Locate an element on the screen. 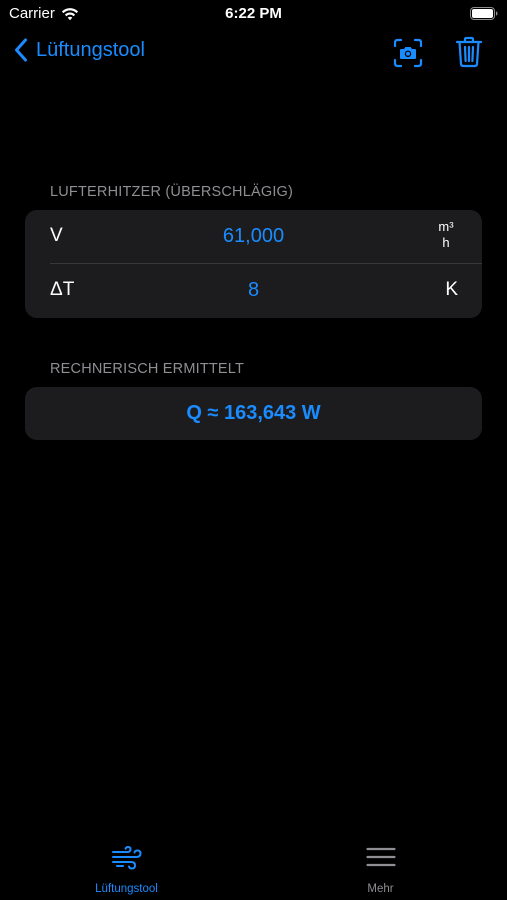  result-card: Q ≈ 163,643 W is located at coordinates (253, 413).